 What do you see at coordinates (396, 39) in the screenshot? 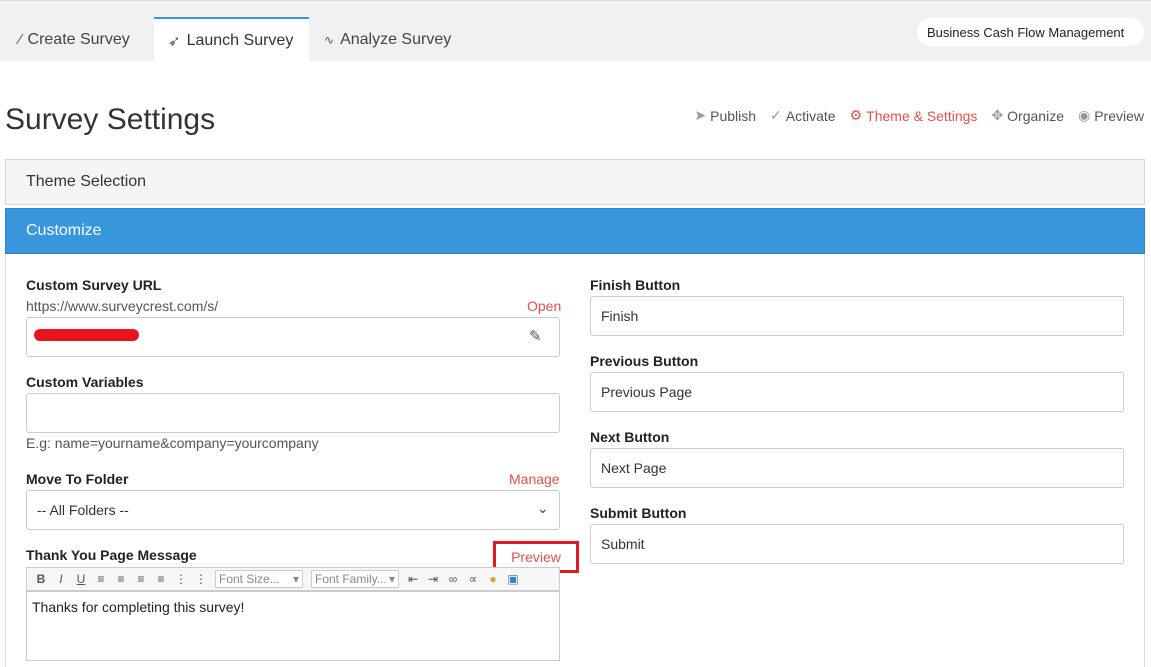
I see `tab-label: Analyze Survey` at bounding box center [396, 39].